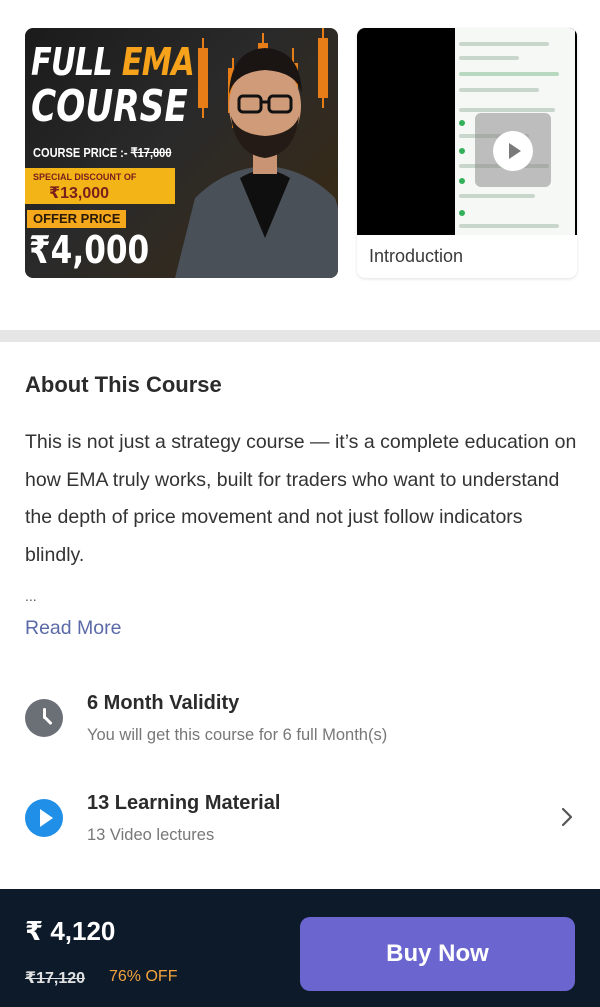  Describe the element at coordinates (73, 628) in the screenshot. I see `read-more-link: Read More` at that location.